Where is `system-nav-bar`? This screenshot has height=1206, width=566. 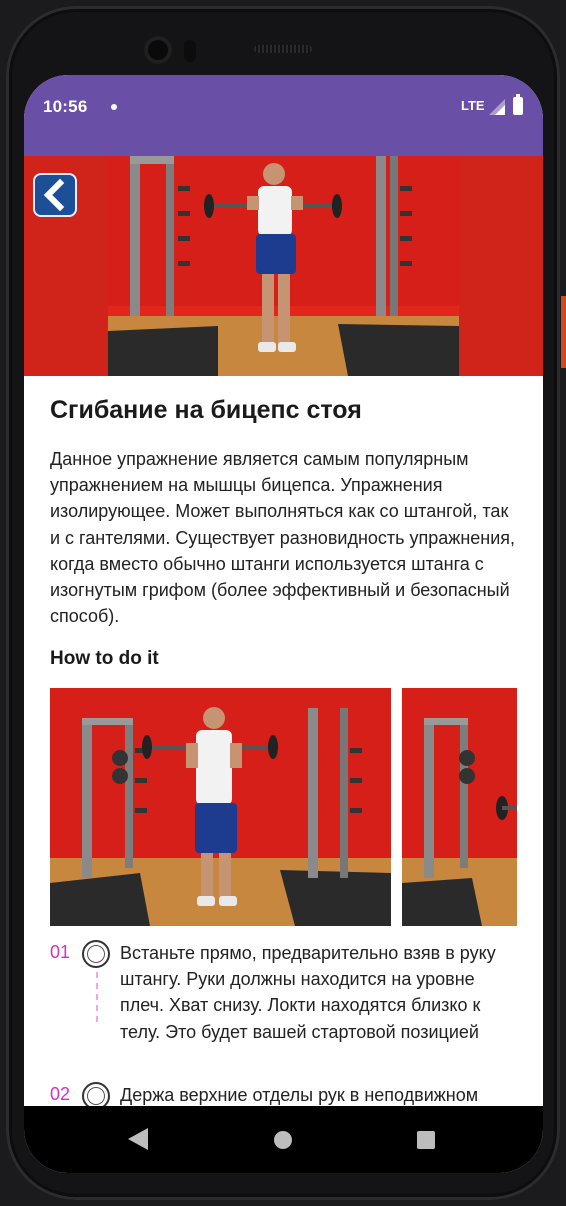 system-nav-bar is located at coordinates (283, 1139).